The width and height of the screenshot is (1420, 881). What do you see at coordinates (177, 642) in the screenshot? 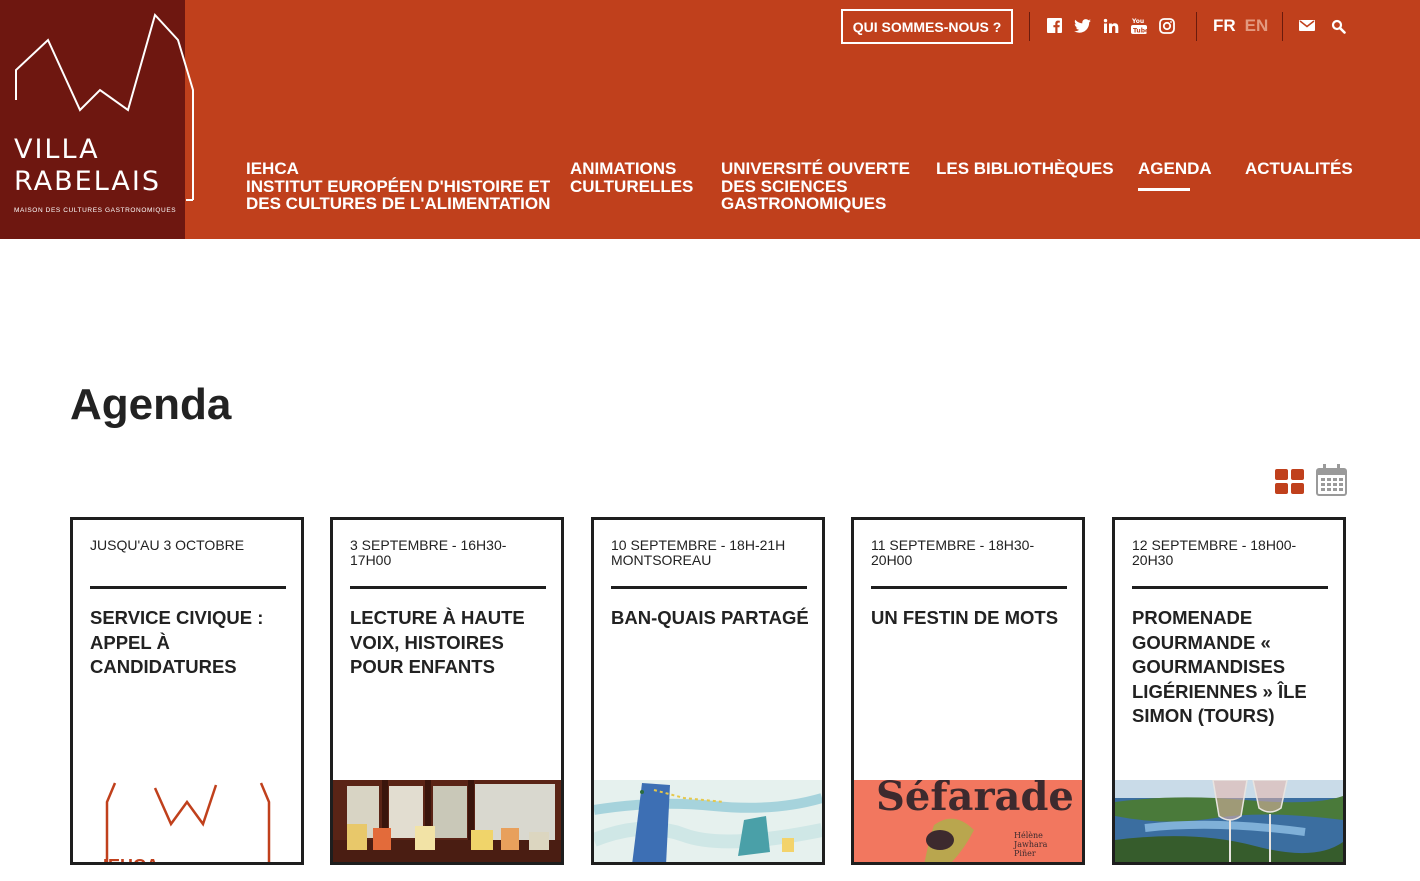
I see `event-title: SERVICE CIVIQUE : APPEL À CANDIDATURES` at bounding box center [177, 642].